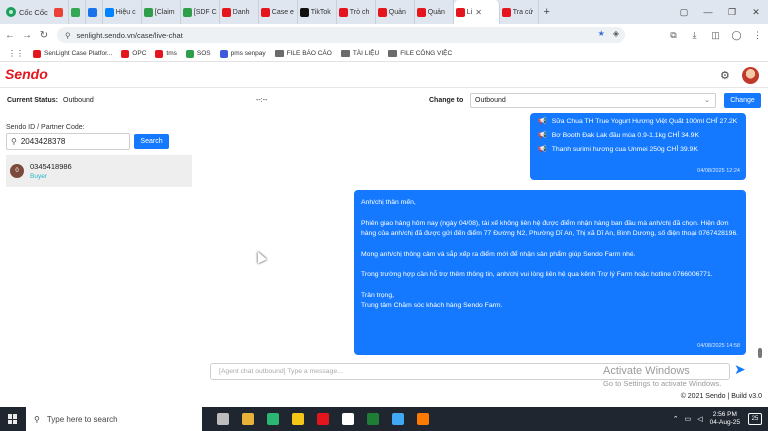  I want to click on bookmark-item: pms senpay, so click(242, 53).